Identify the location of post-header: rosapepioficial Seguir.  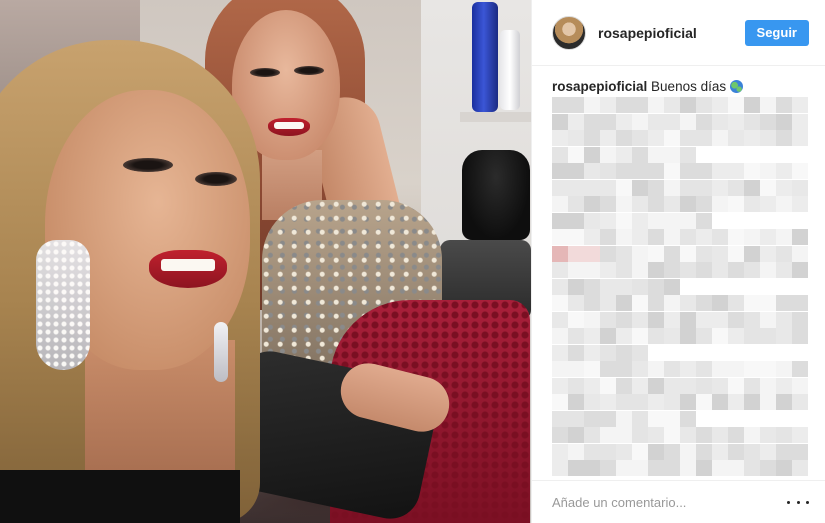
(678, 33).